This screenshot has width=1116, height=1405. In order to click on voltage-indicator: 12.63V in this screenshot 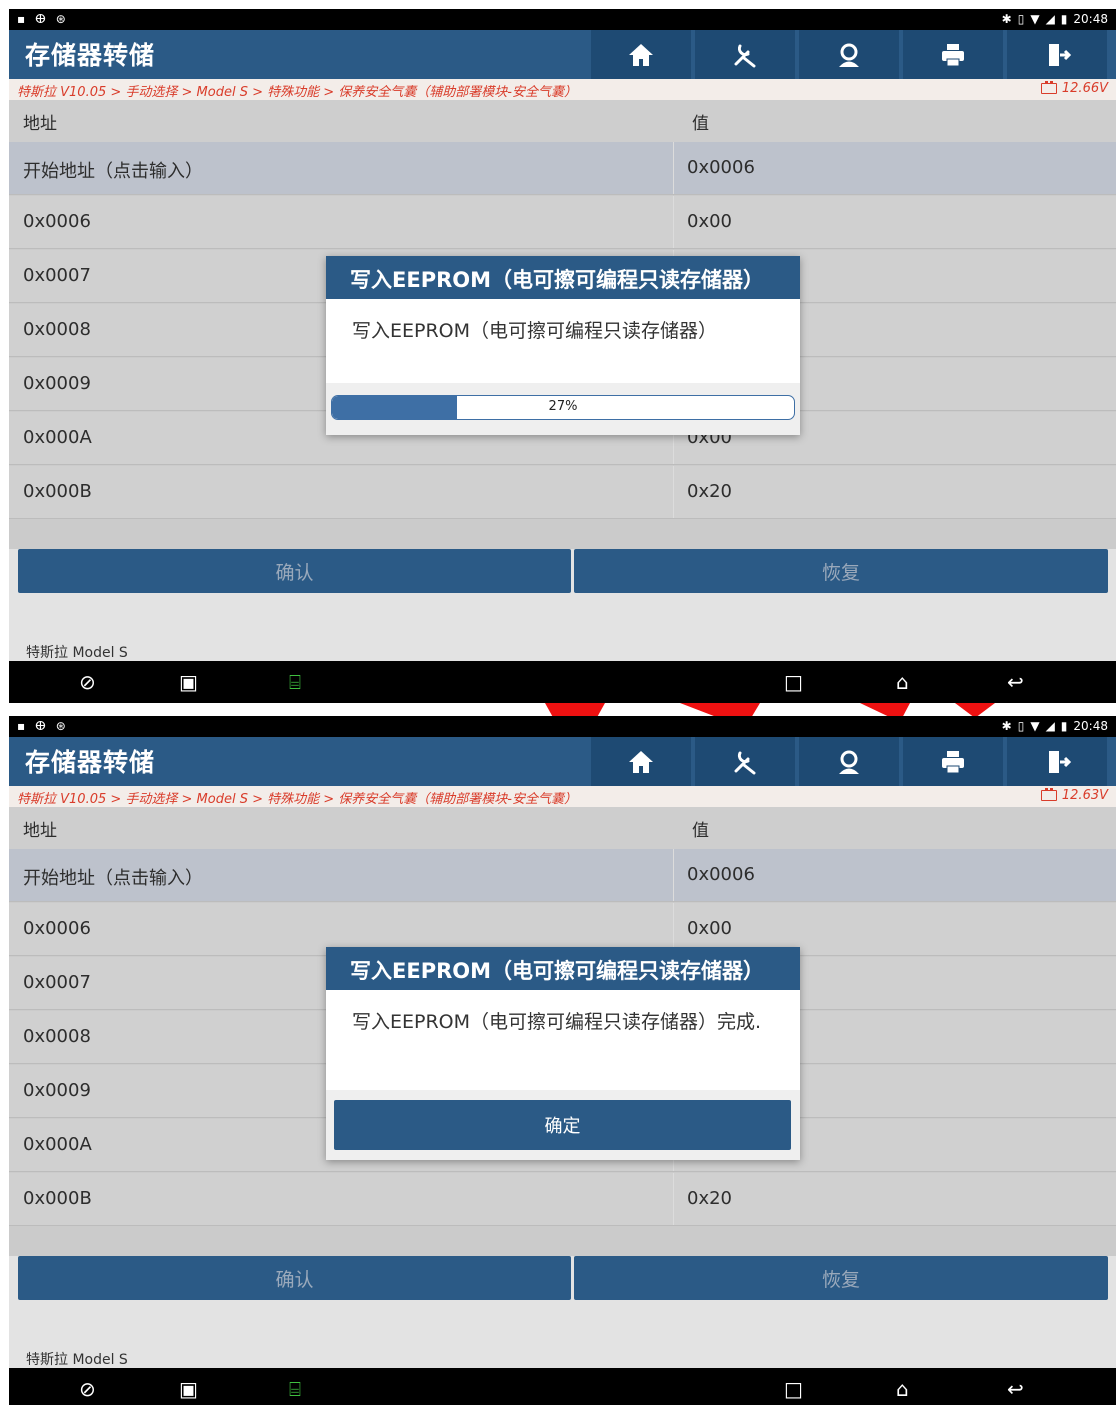, I will do `click(1074, 795)`.